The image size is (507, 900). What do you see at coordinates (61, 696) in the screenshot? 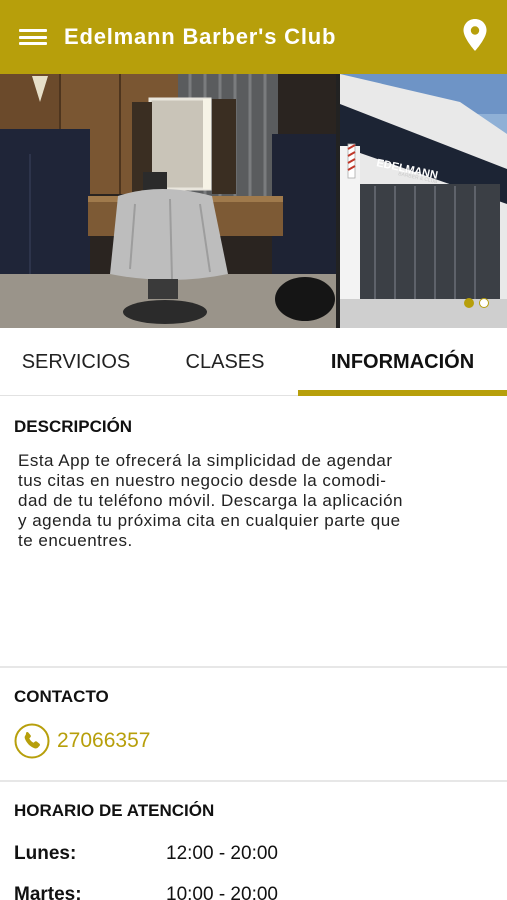
I see `contacto-title: CONTACTO` at bounding box center [61, 696].